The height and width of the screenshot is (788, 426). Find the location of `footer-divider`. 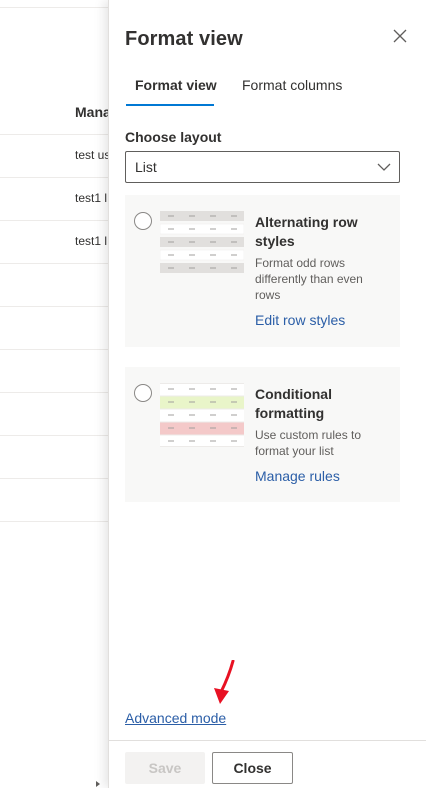

footer-divider is located at coordinates (267, 740).